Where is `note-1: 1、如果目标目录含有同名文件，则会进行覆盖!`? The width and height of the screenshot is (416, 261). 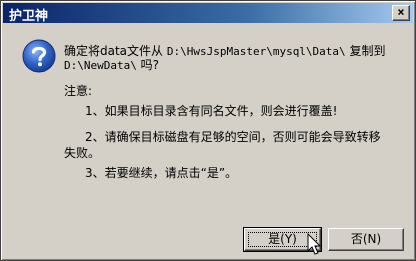 note-1: 1、如果目标目录含有同名文件，则会进行覆盖! is located at coordinates (211, 111).